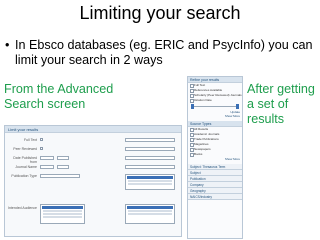  I want to click on peer-reviewed-checkbox, so click(41, 148).